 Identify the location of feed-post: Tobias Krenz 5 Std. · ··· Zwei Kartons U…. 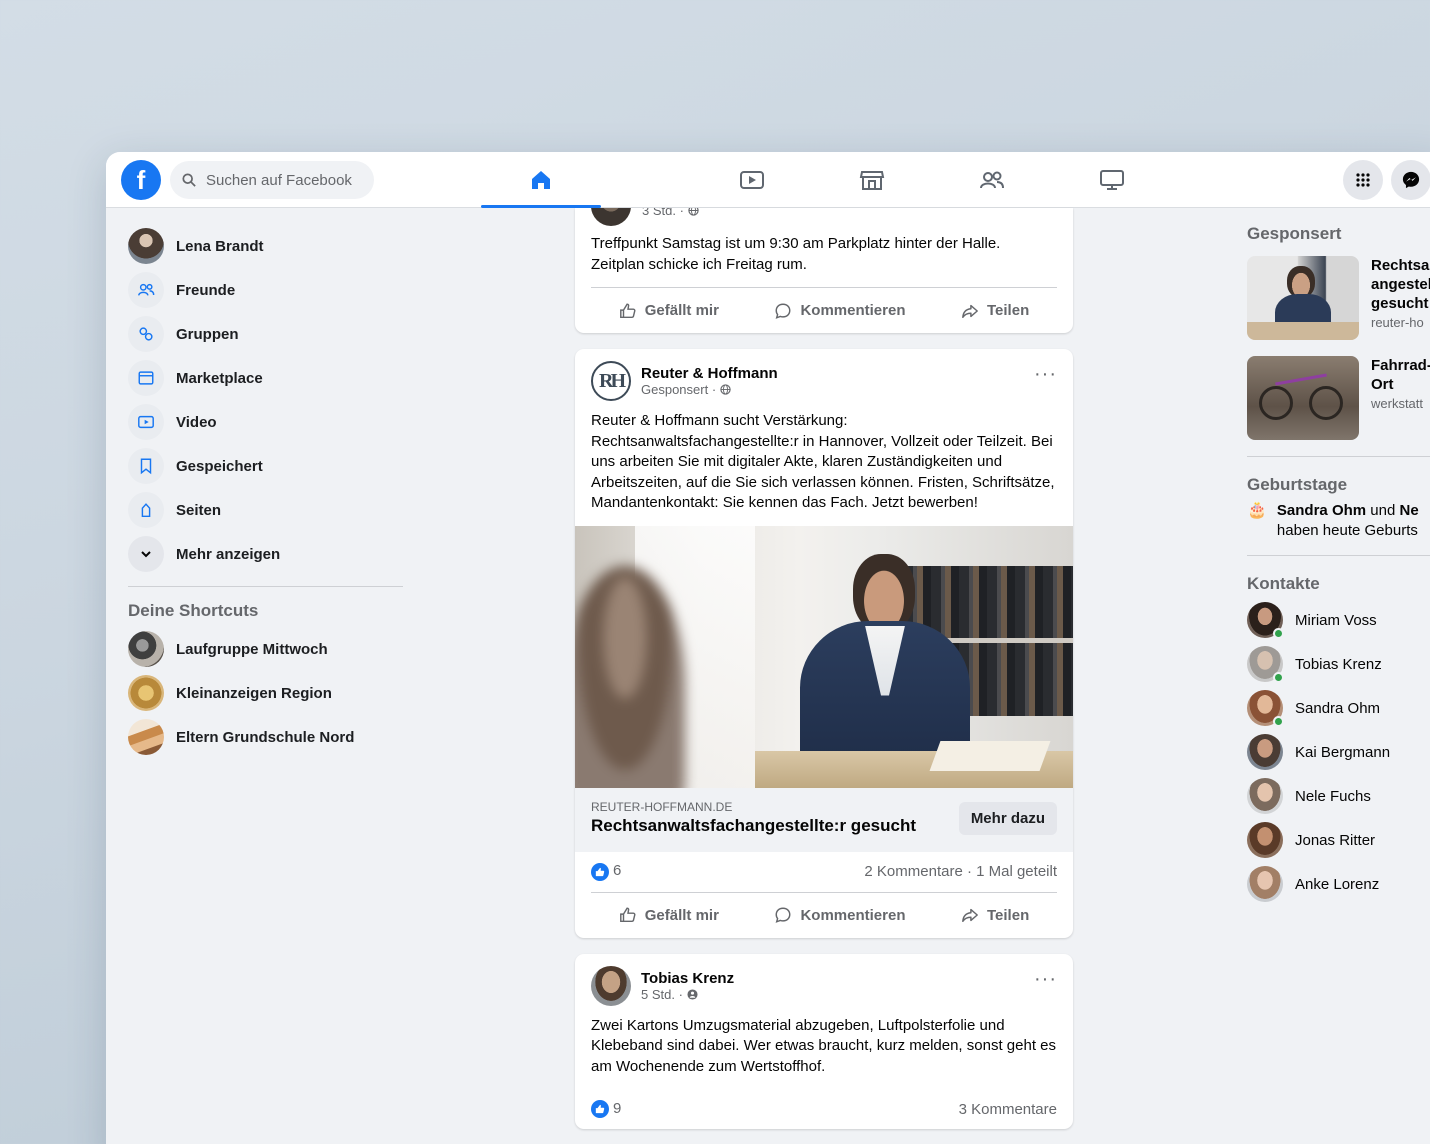
(824, 1041).